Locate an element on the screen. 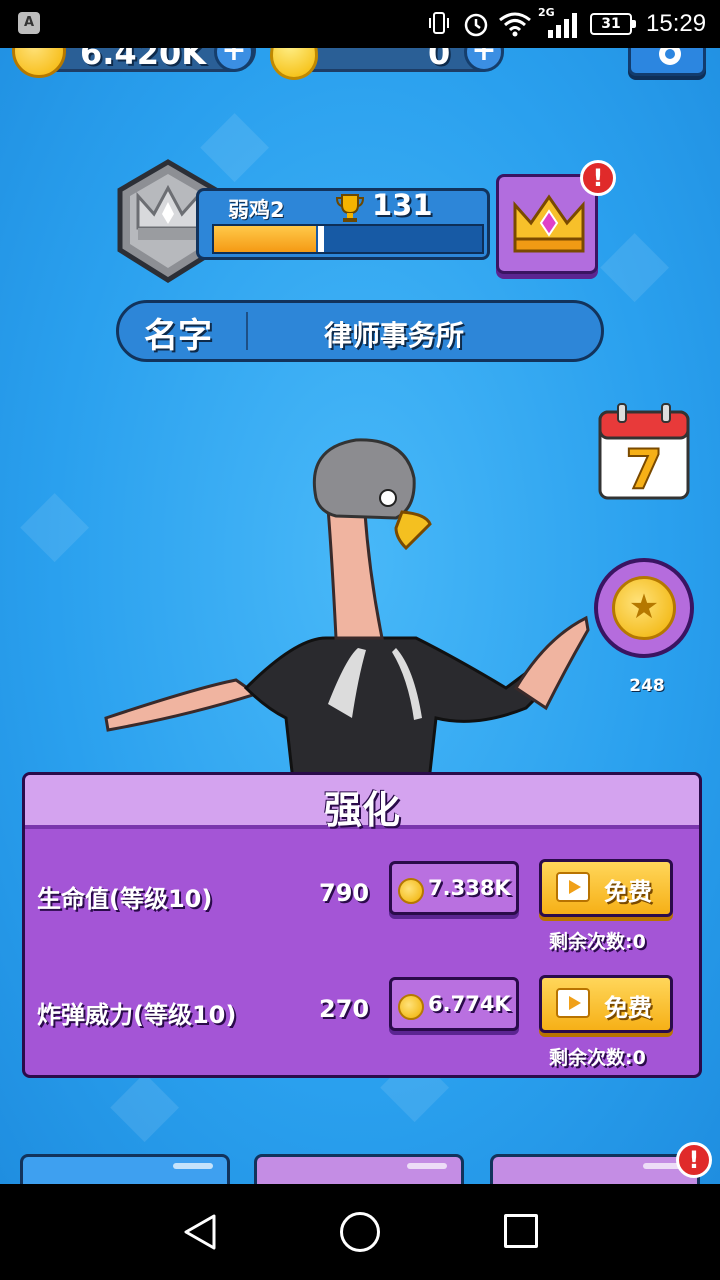 The image size is (720, 1280). app-notification-icon: A is located at coordinates (29, 23).